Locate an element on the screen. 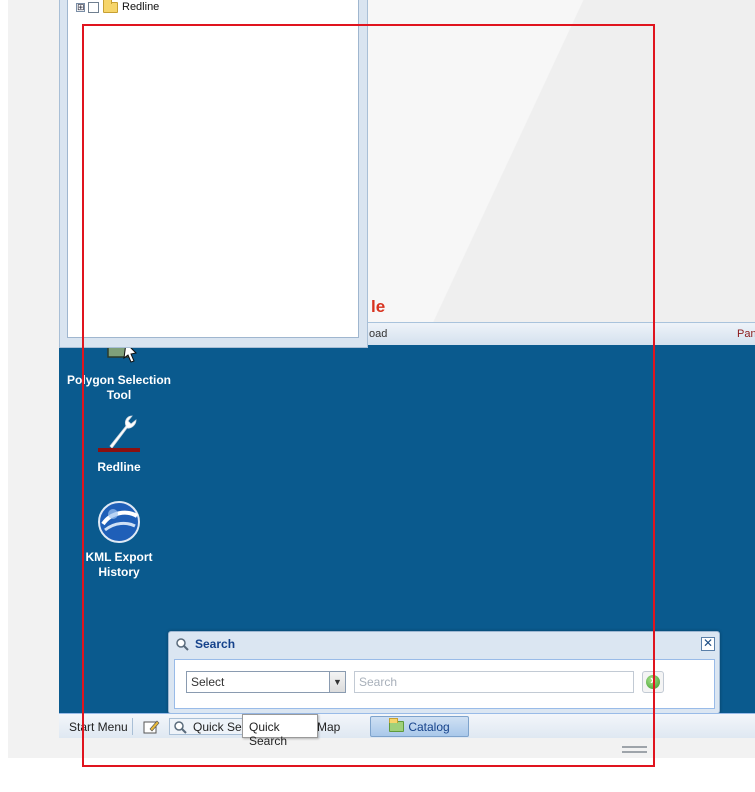  chevron-down-icon: ▼ is located at coordinates (337, 682).